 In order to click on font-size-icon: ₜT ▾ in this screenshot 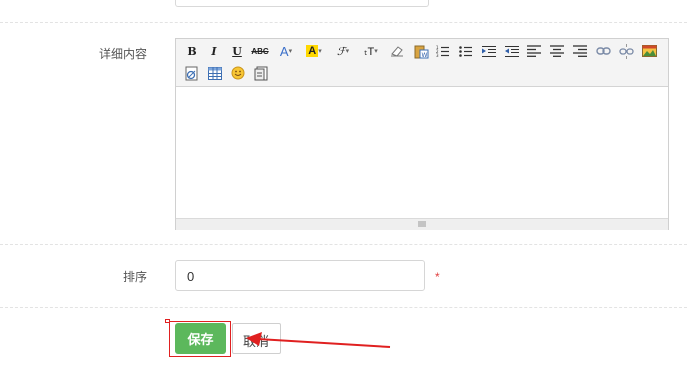, I will do `click(371, 51)`.